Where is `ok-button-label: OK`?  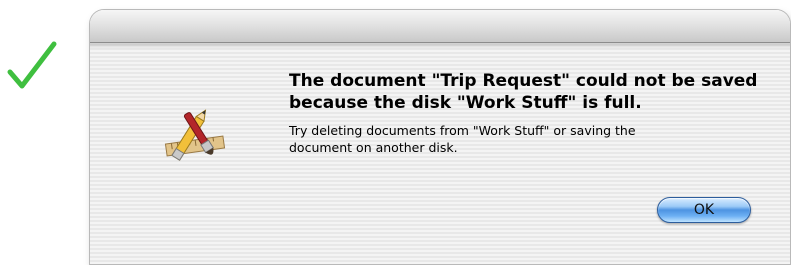
ok-button-label: OK is located at coordinates (704, 210).